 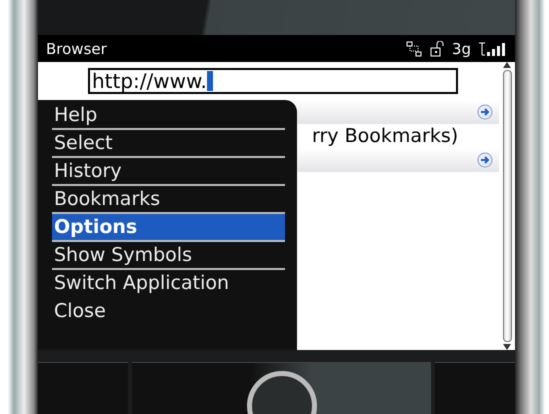 I want to click on menu-item: Close, so click(x=168, y=312).